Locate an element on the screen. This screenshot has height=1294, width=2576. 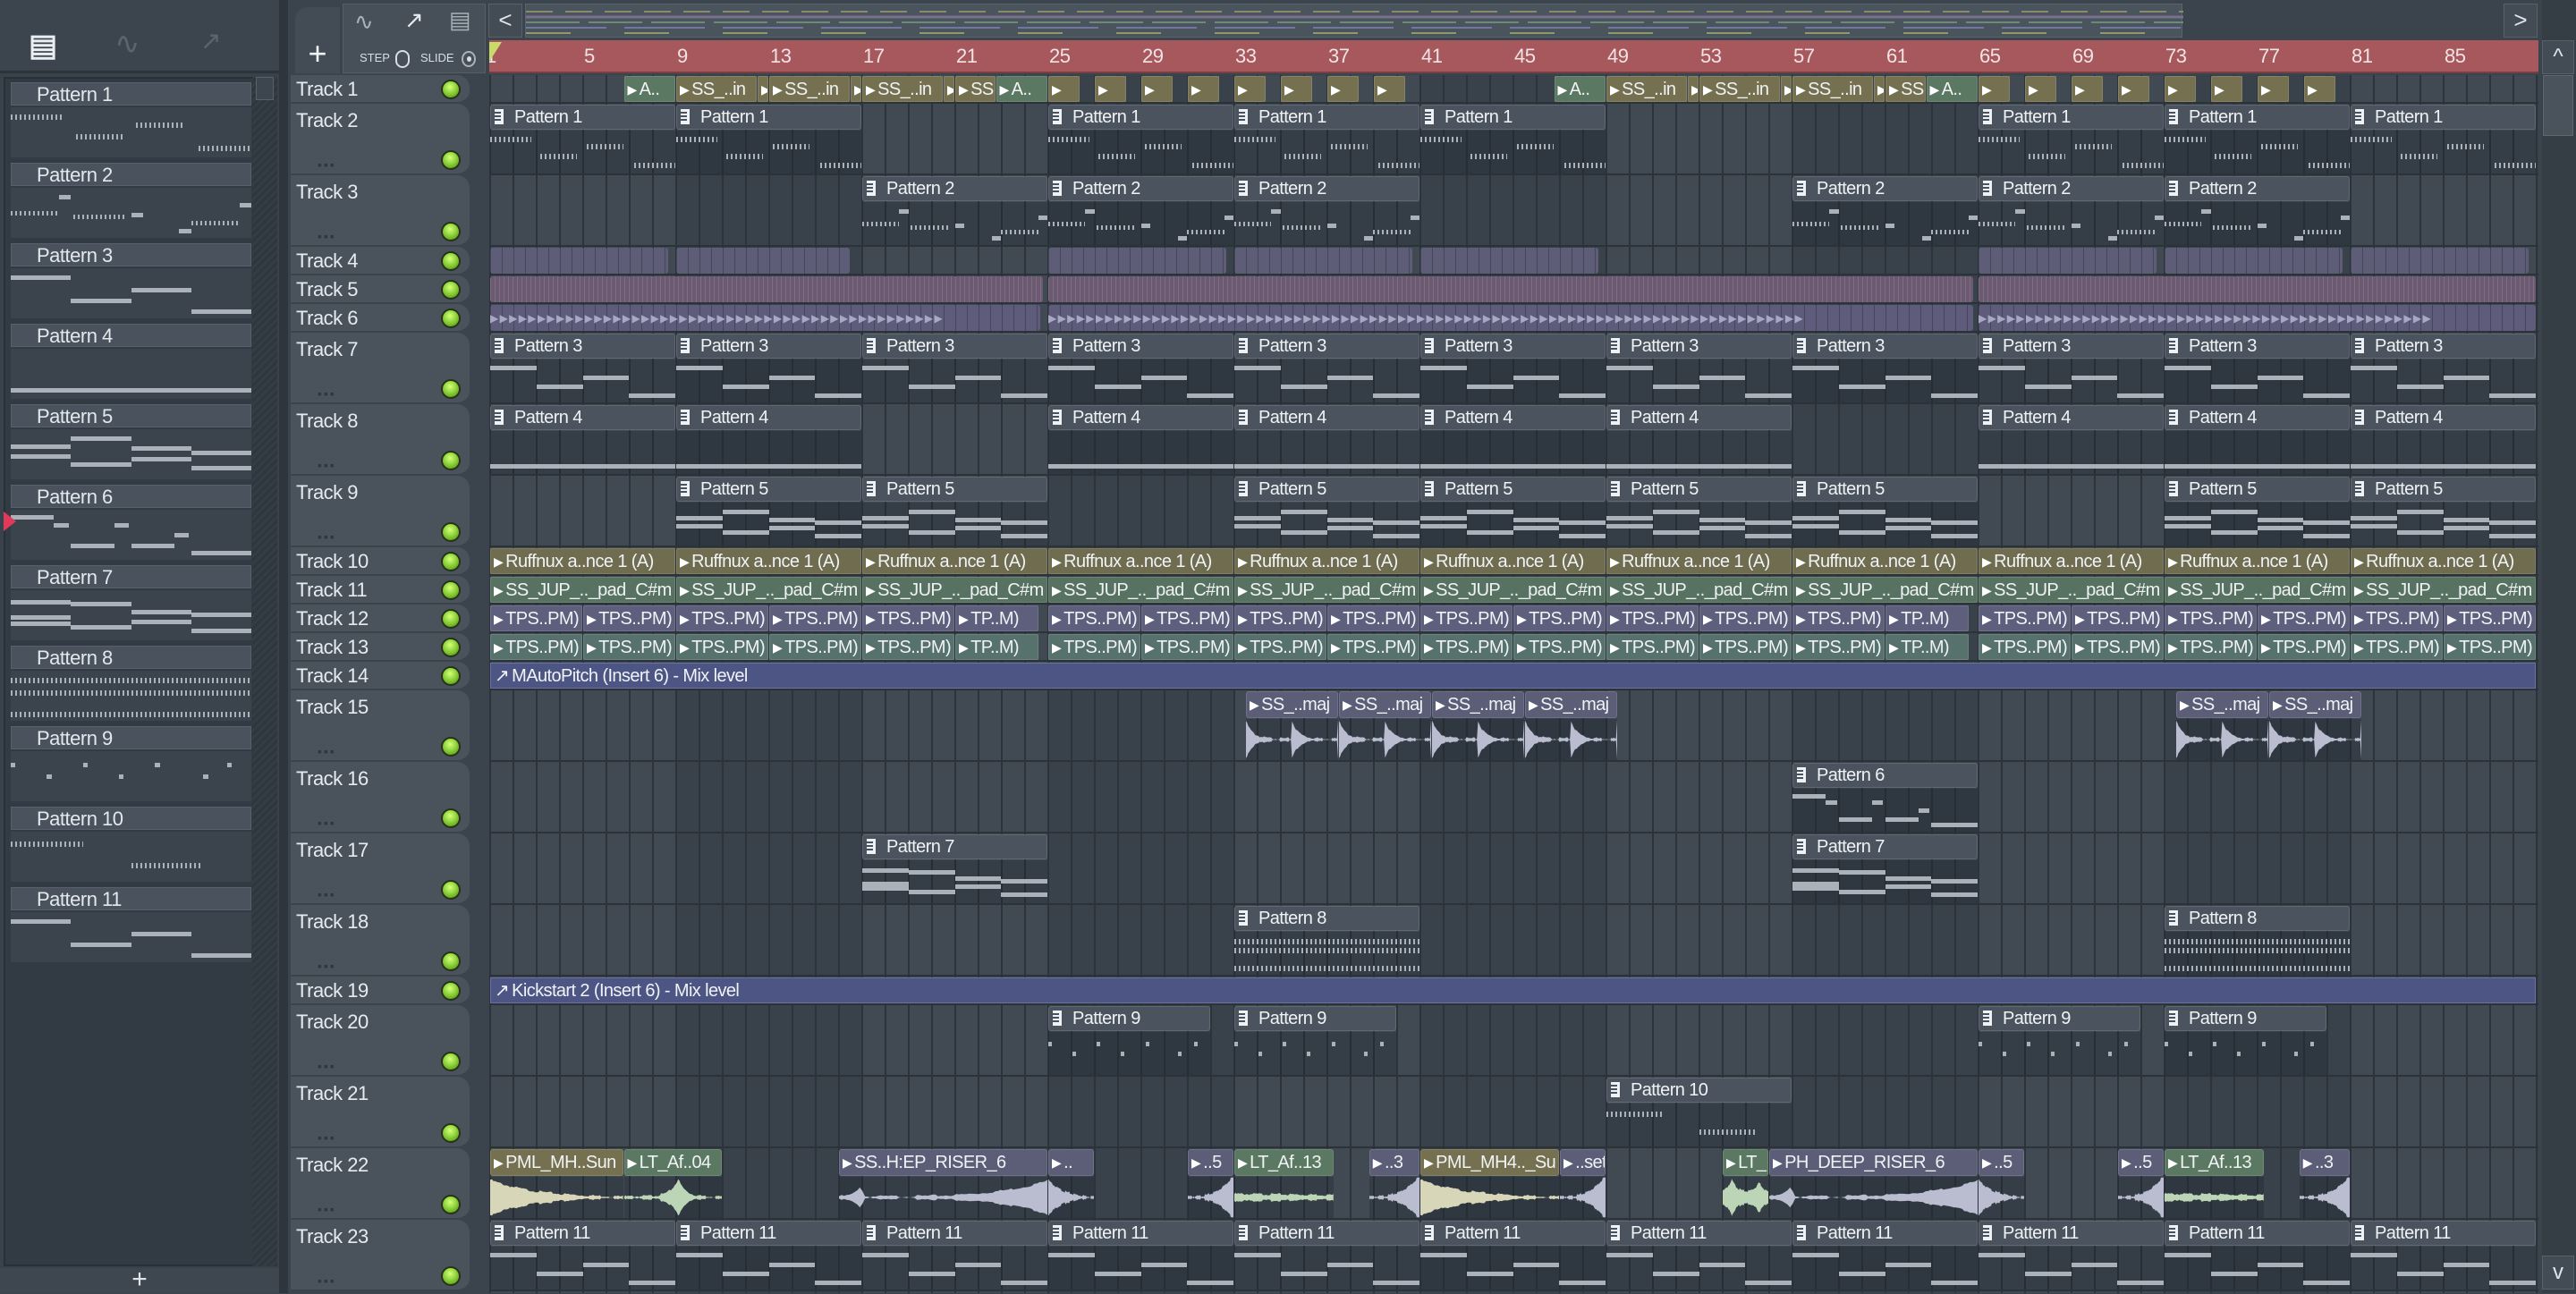
clip-header: ▶ LT_Af..04 is located at coordinates (672, 1162).